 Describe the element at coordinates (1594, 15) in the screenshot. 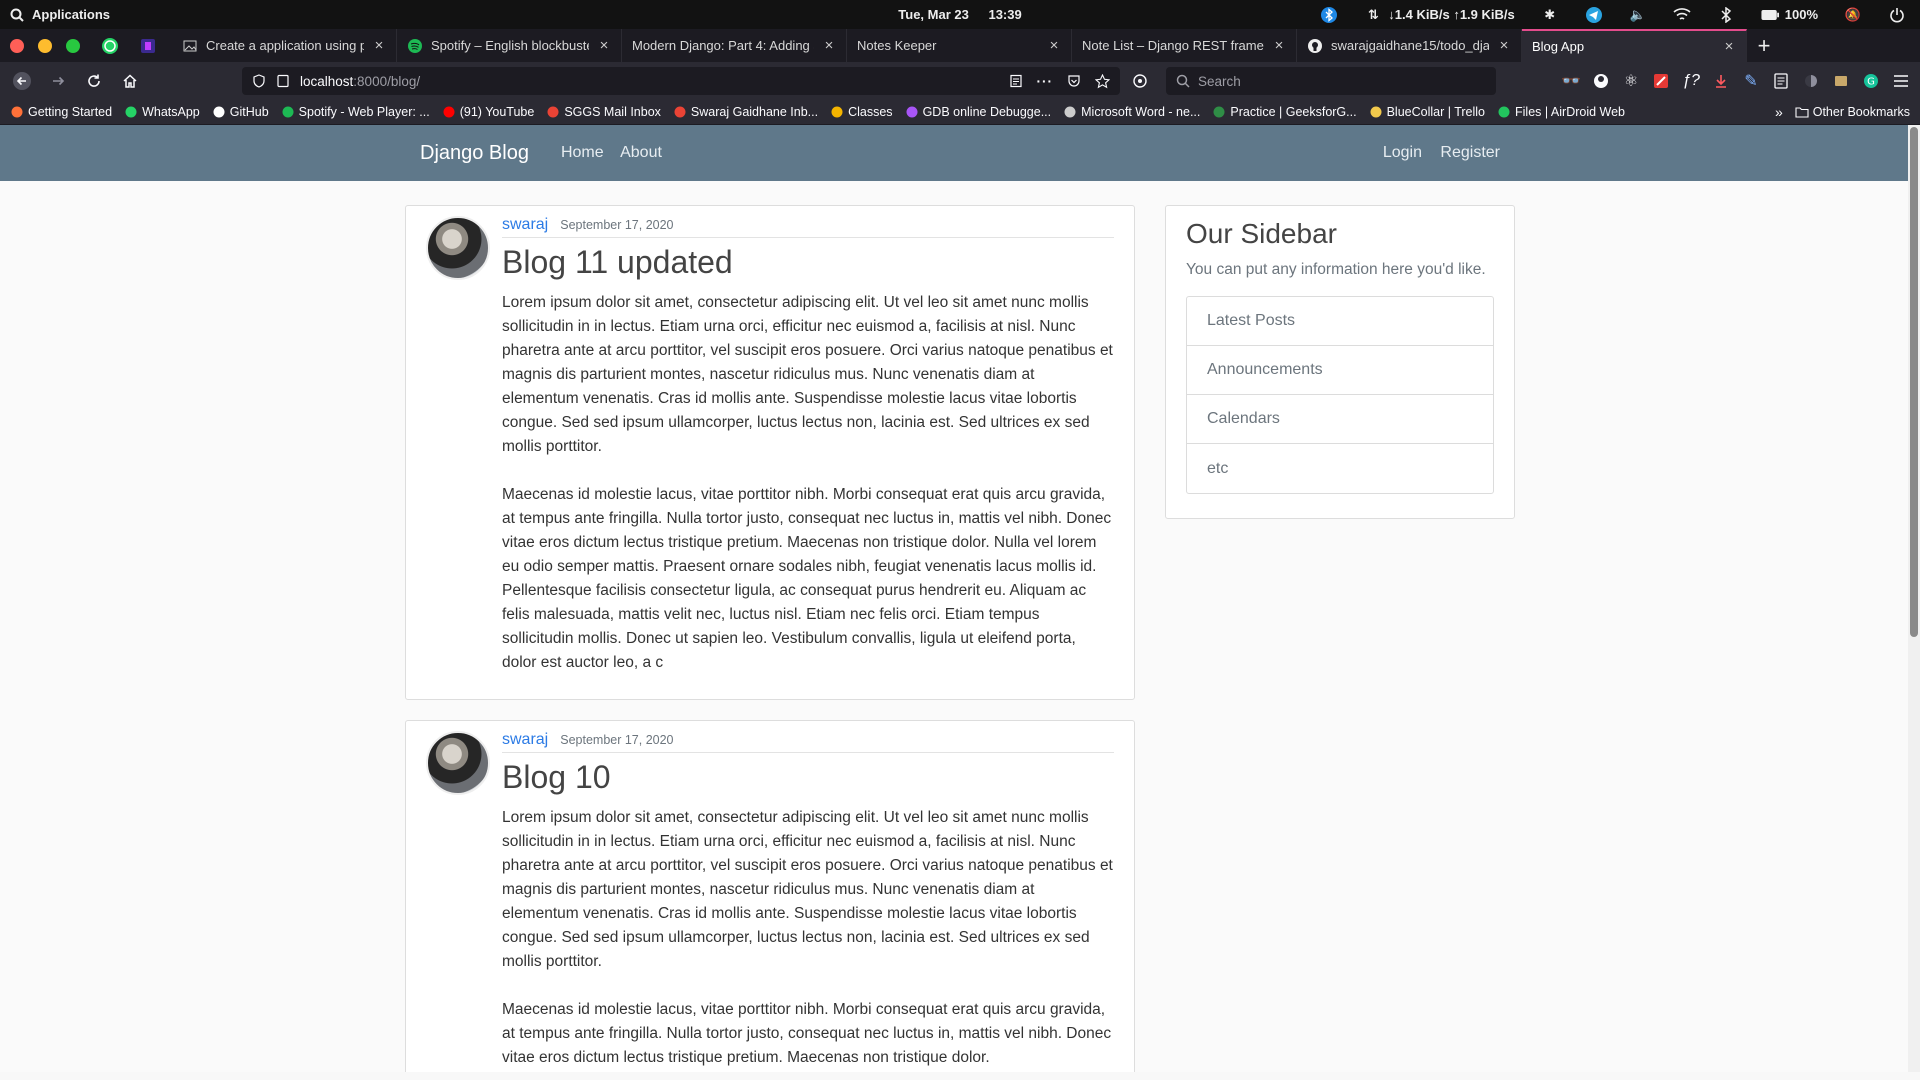

I see `telegram-icon` at that location.